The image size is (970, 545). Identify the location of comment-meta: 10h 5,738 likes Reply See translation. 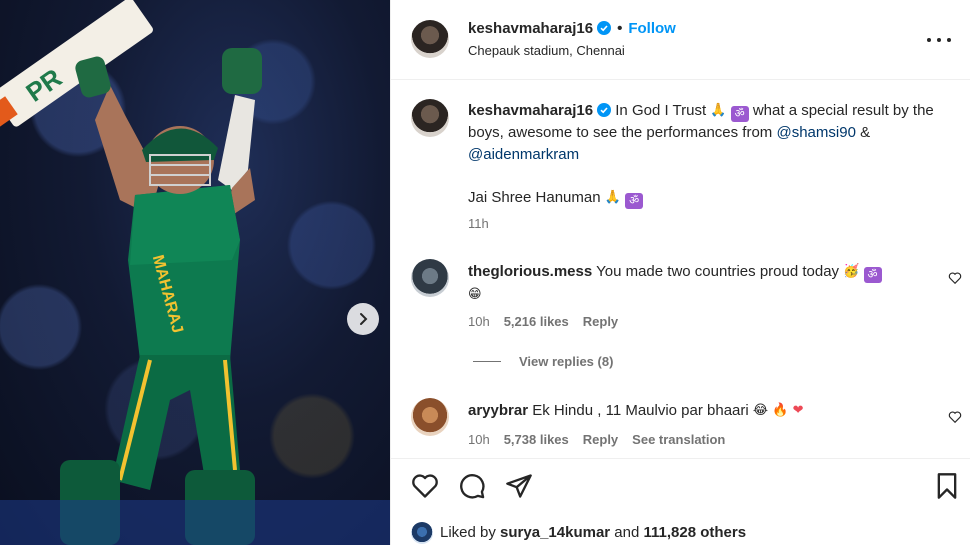
(596, 439).